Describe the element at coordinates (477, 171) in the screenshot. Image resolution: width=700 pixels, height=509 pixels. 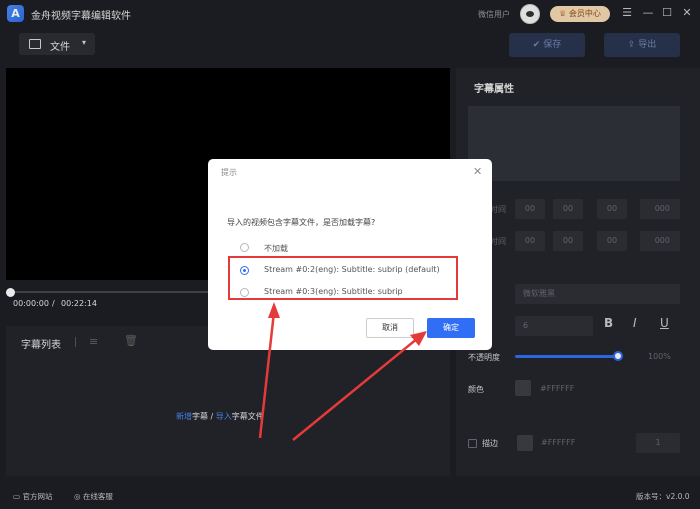
I see `close-icon: ✕` at that location.